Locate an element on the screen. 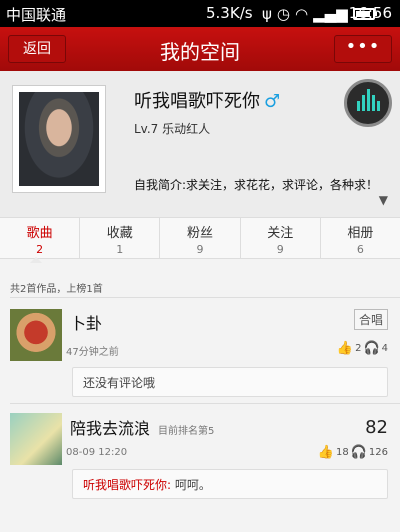 The image size is (400, 532). username: 听我唱歌吓死你 ♂ is located at coordinates (207, 100).